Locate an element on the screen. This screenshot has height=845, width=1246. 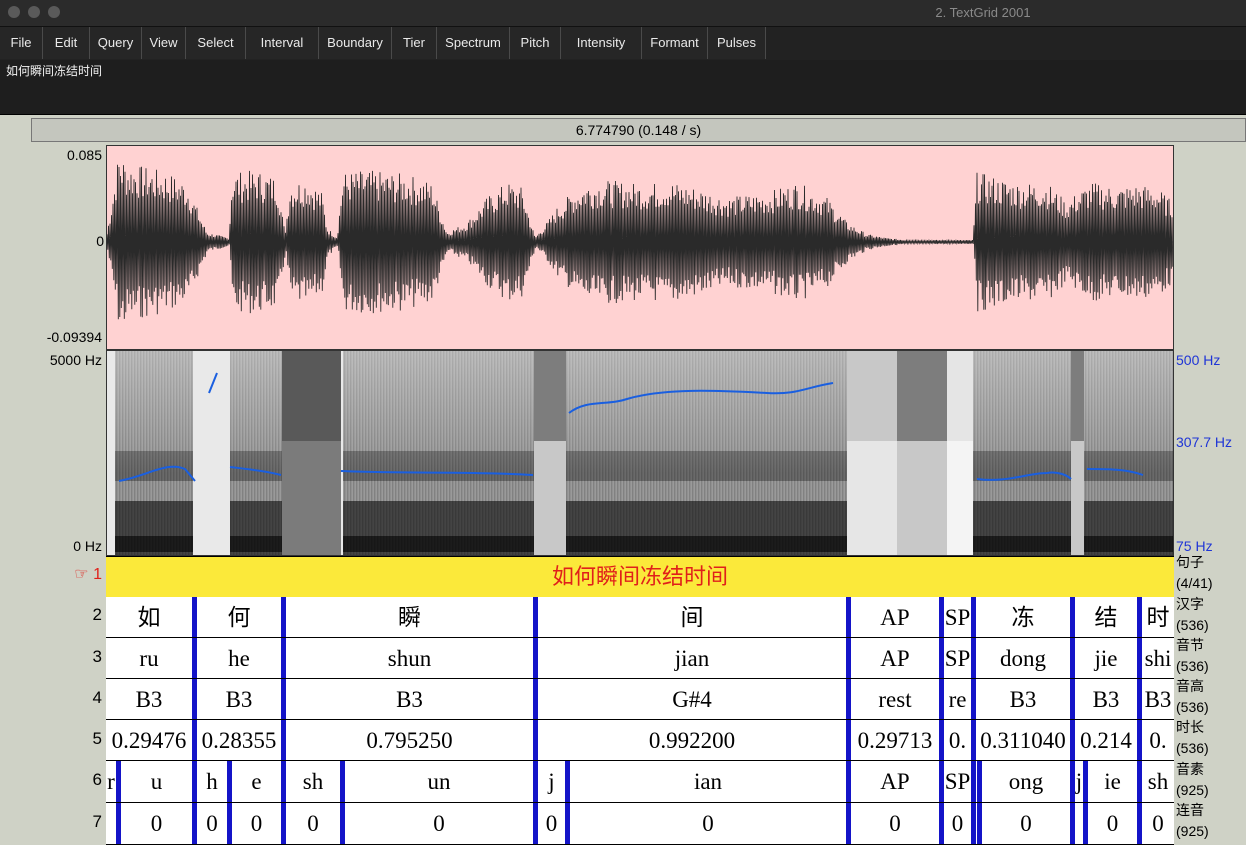
tier-4-interval: re is located at coordinates (957, 699).